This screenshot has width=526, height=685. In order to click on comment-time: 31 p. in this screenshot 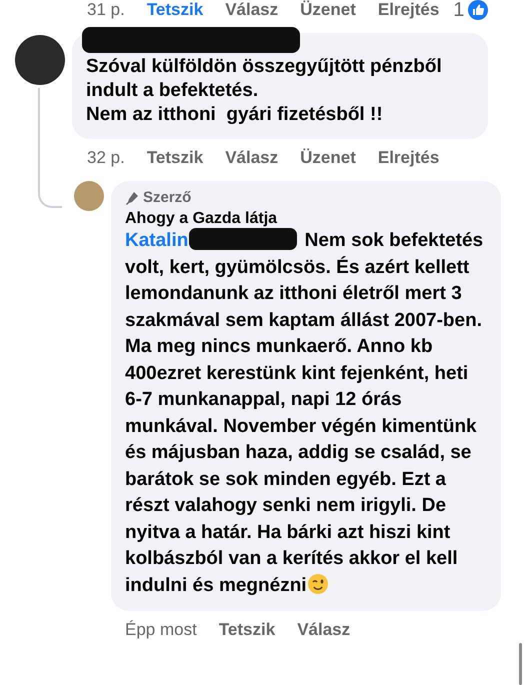, I will do `click(106, 10)`.